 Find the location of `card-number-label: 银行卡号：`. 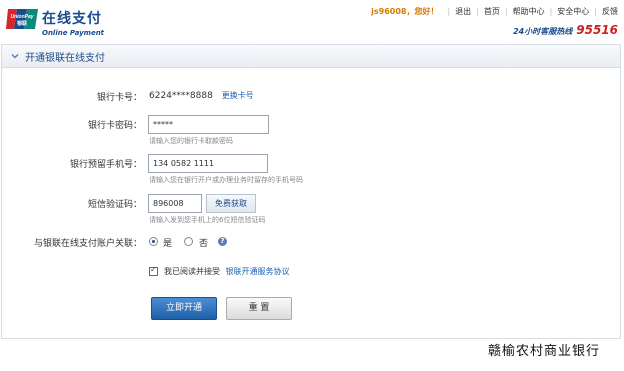

card-number-label: 银行卡号： is located at coordinates (119, 98).